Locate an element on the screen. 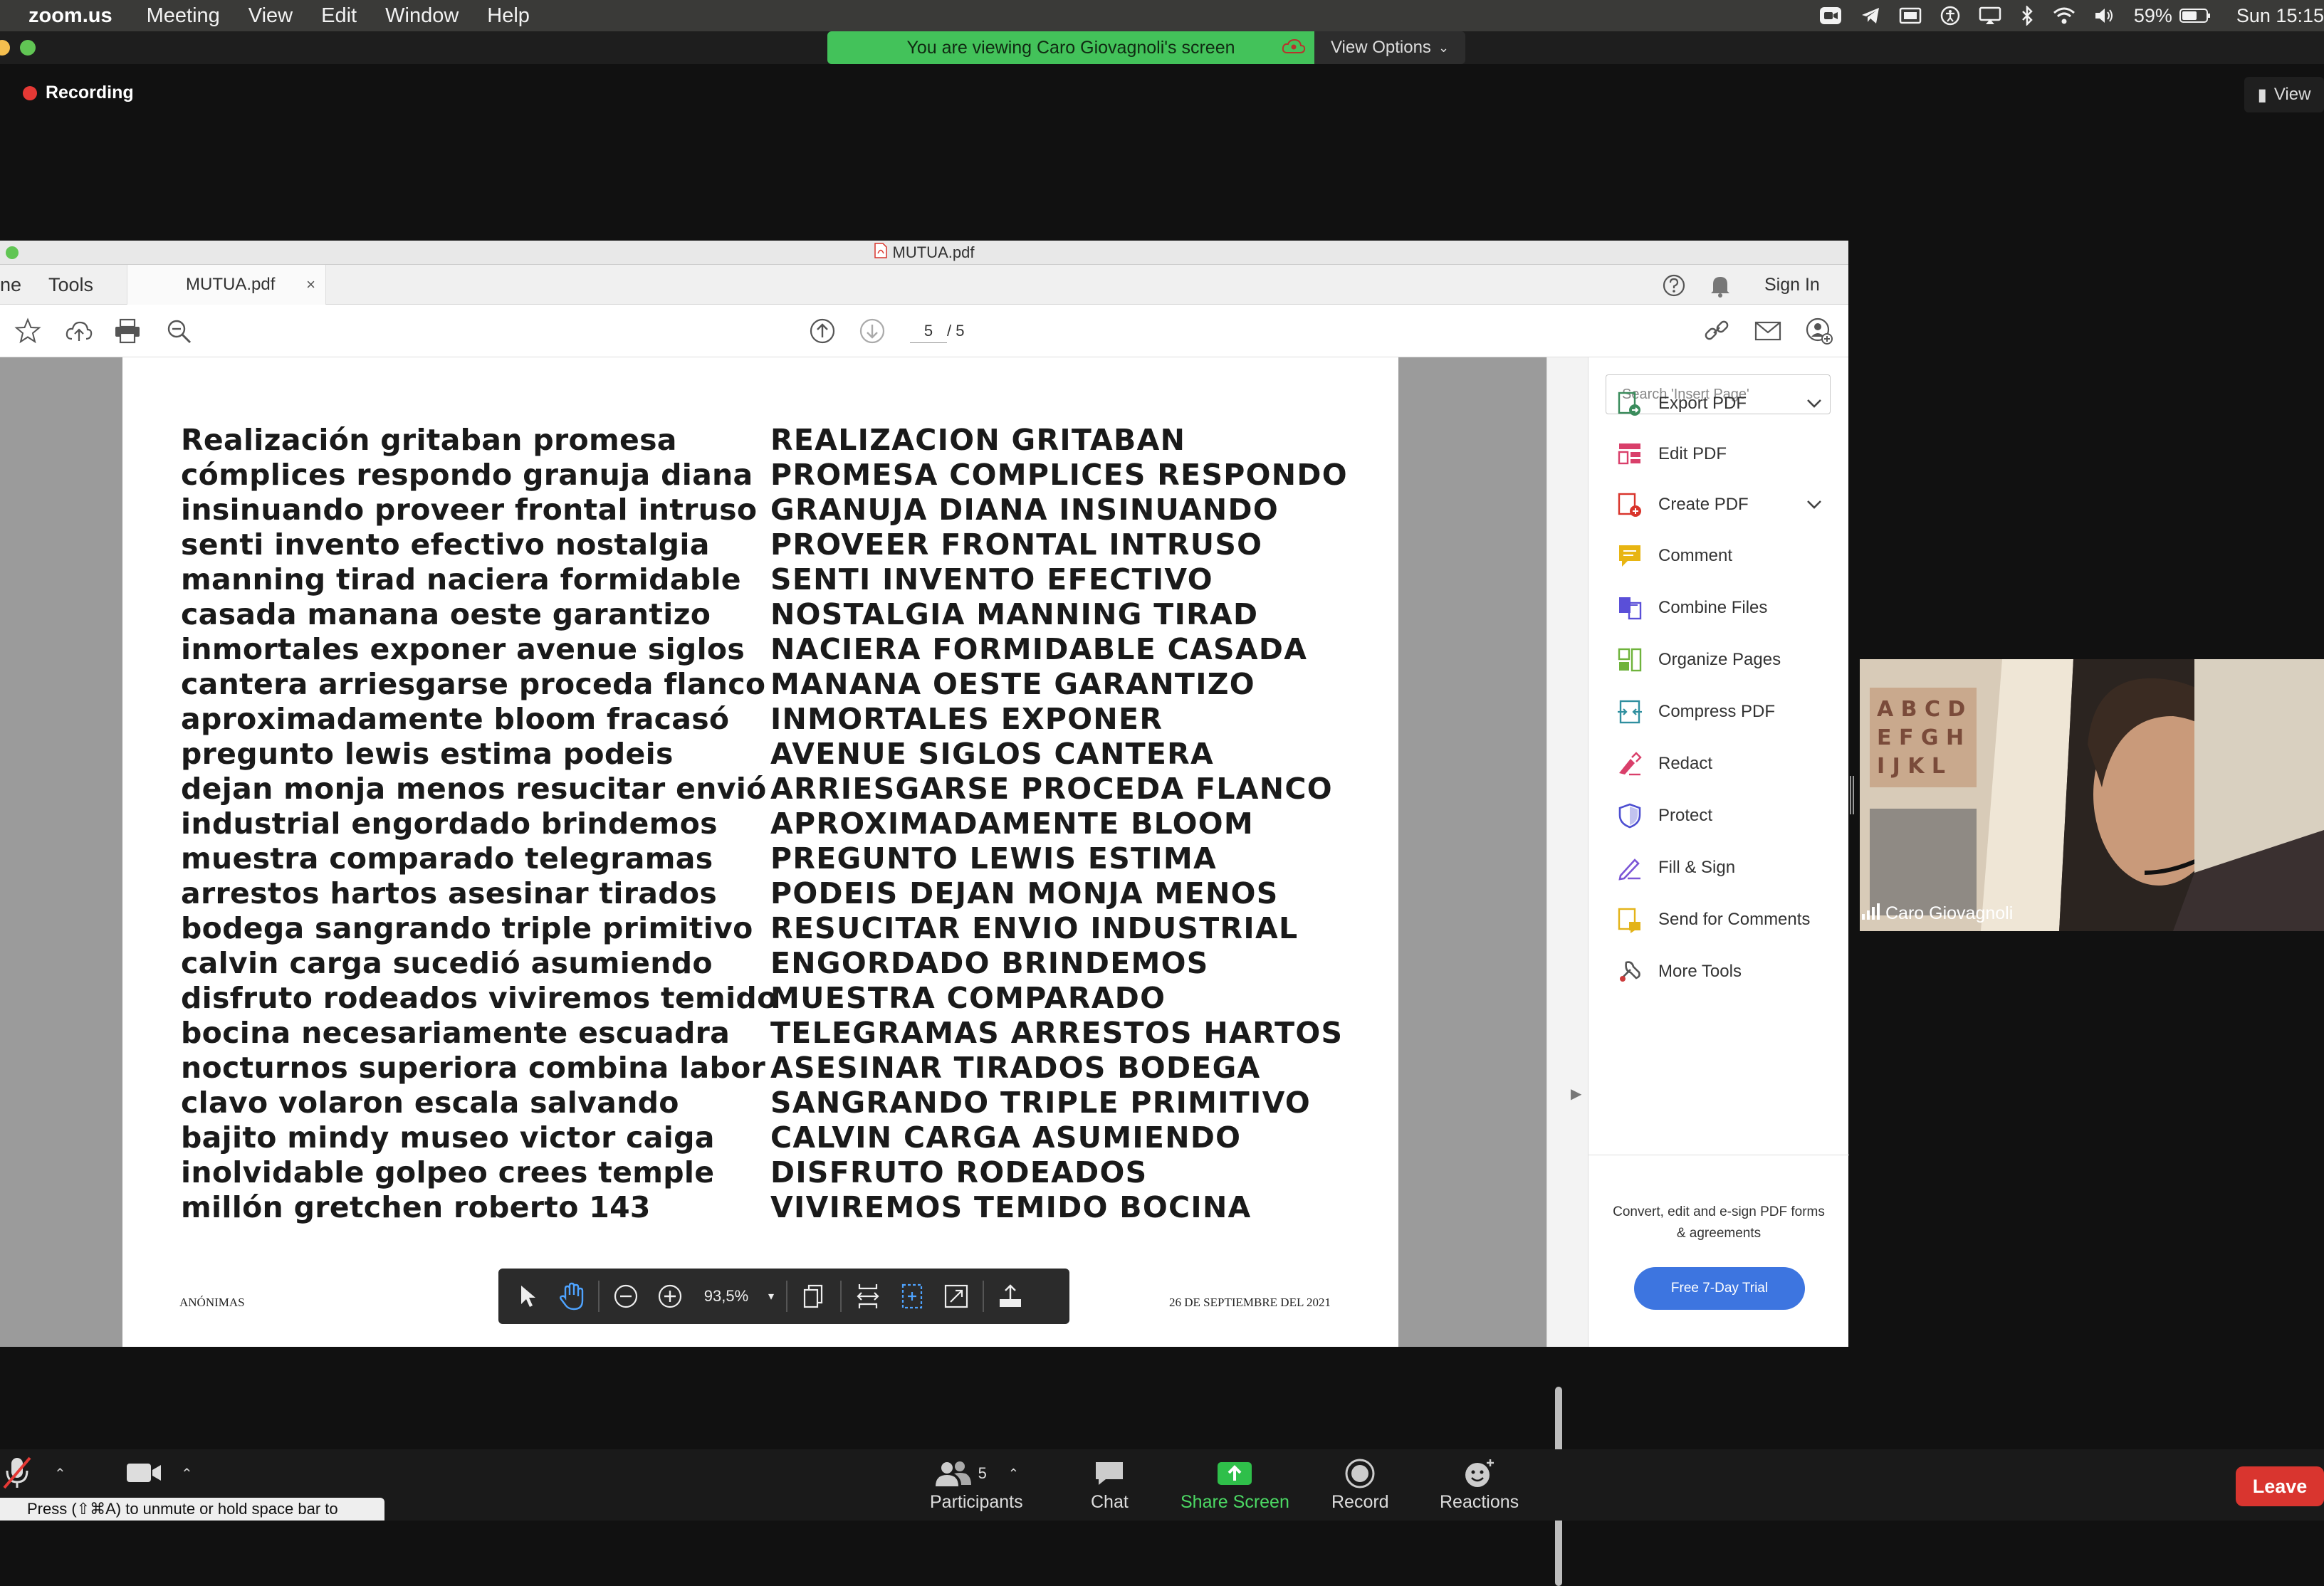 The height and width of the screenshot is (1586, 2324). text-line: PROMESA COMPLICES RESPONDO is located at coordinates (1059, 475).